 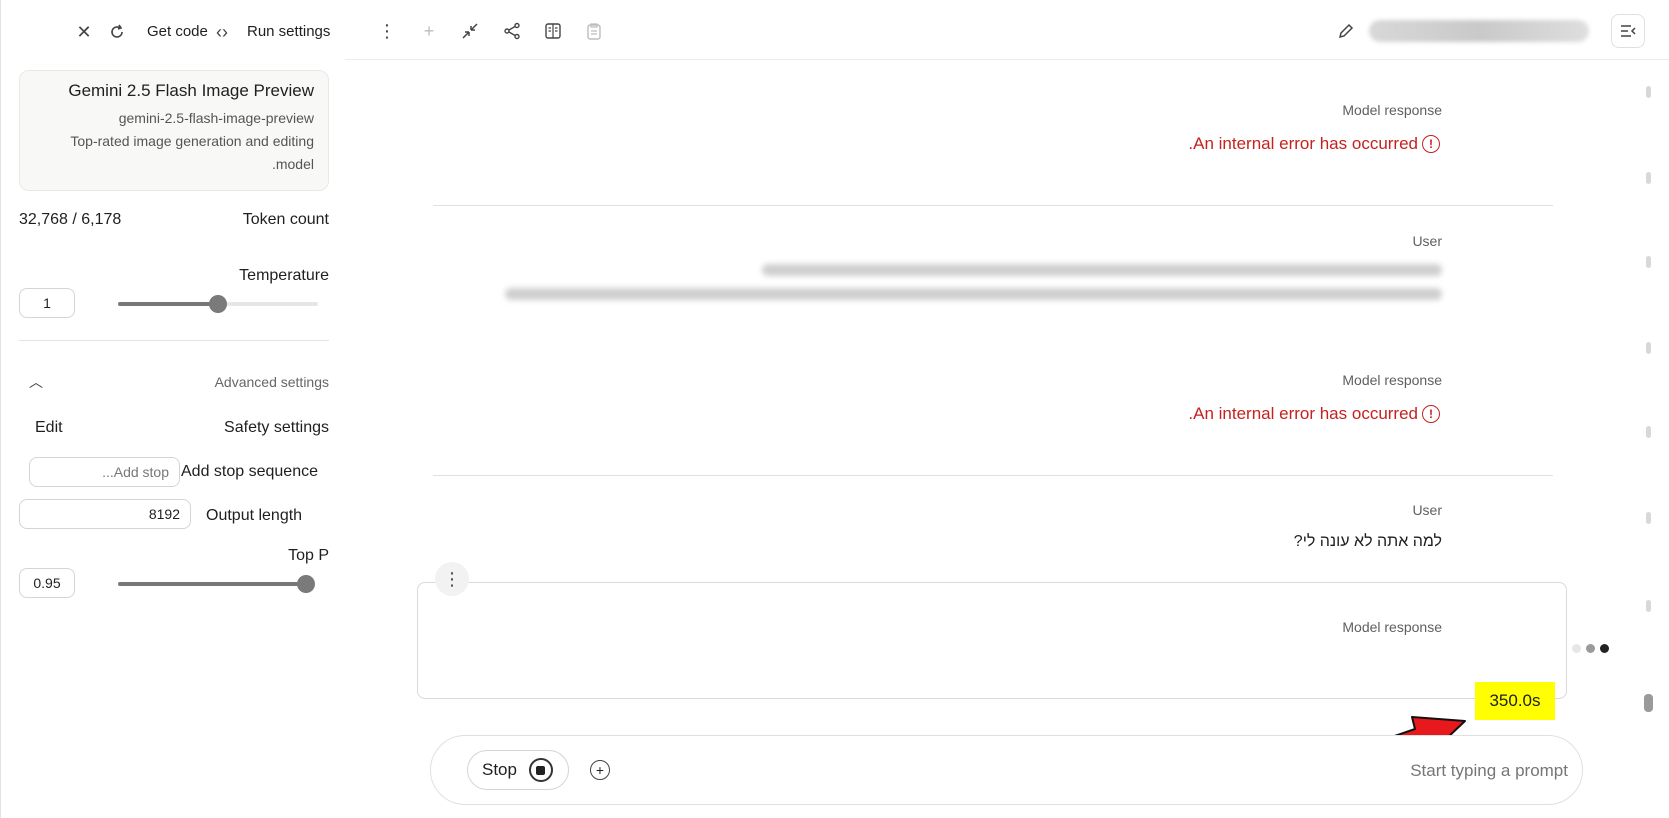 What do you see at coordinates (1479, 31) in the screenshot?
I see `prompt-title-redacted` at bounding box center [1479, 31].